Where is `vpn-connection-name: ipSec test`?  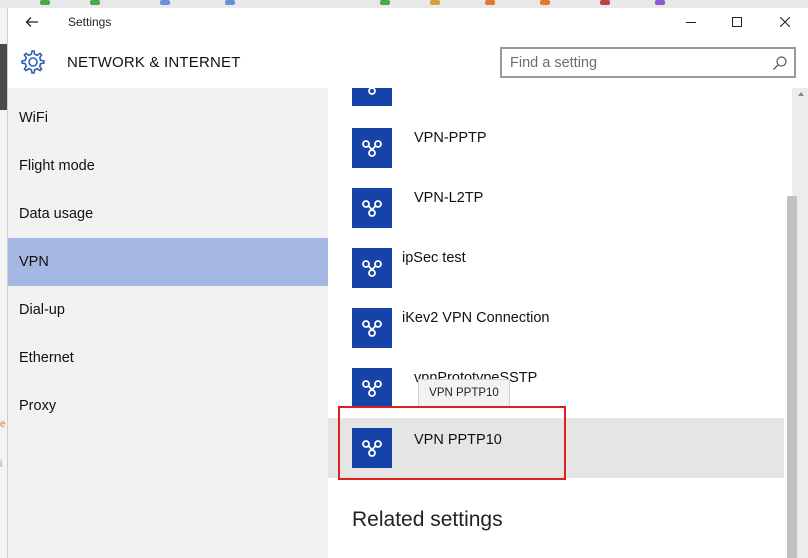 vpn-connection-name: ipSec test is located at coordinates (434, 258).